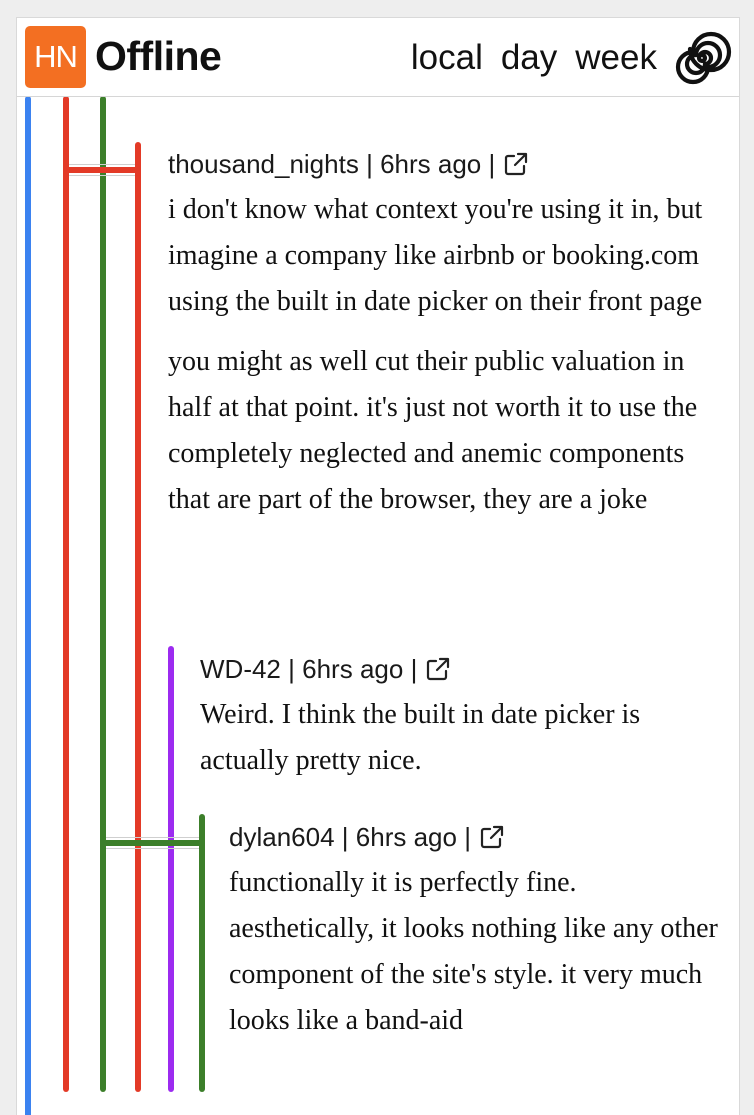  I want to click on nav-local-link: local, so click(447, 58).